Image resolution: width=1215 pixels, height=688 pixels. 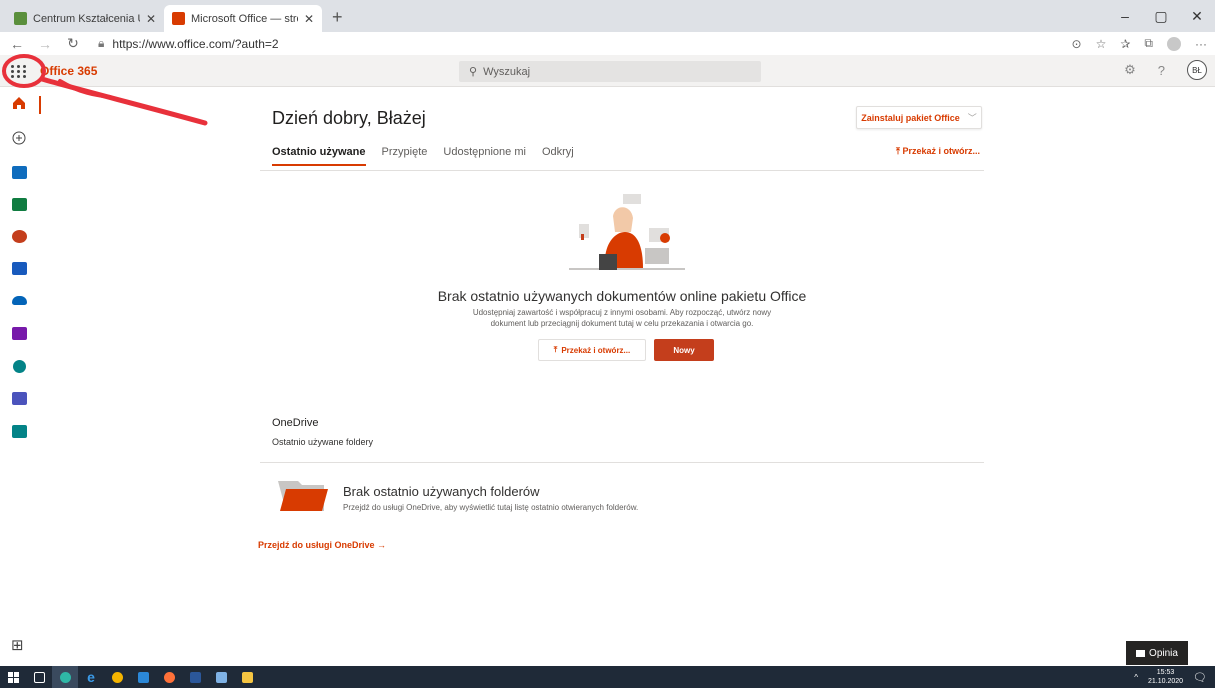 I want to click on sway-icon, so click(x=19, y=431).